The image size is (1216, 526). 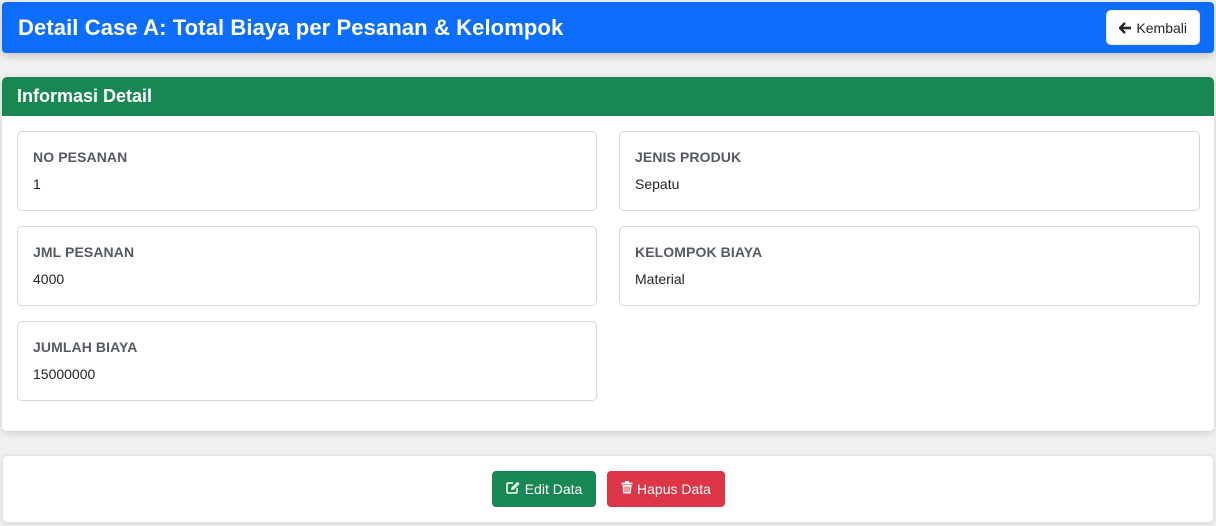 What do you see at coordinates (307, 266) in the screenshot?
I see `field-jml-pesanan: JML PESANAN 4000` at bounding box center [307, 266].